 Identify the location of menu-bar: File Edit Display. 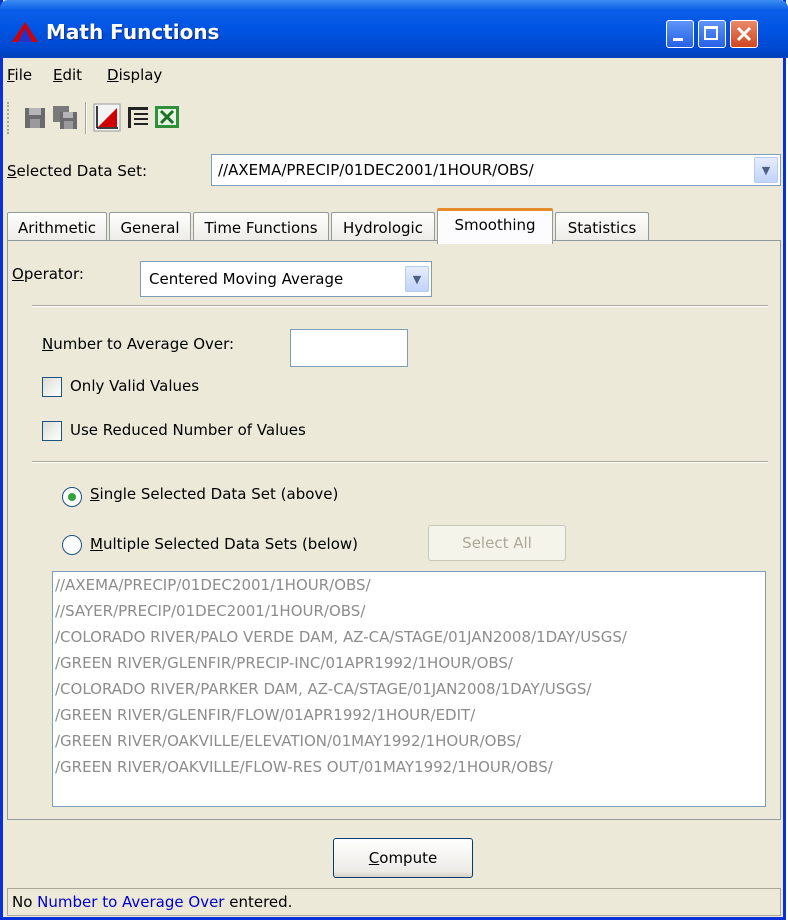
(393, 74).